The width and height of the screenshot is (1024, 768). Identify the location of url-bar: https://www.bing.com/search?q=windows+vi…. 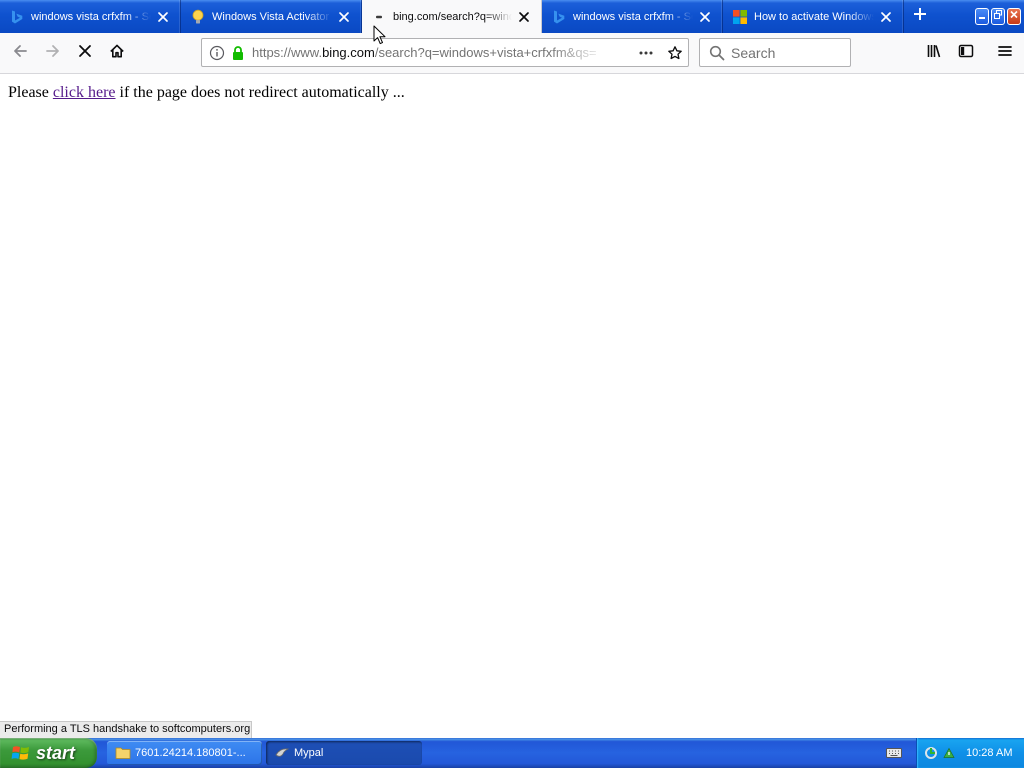
(445, 52).